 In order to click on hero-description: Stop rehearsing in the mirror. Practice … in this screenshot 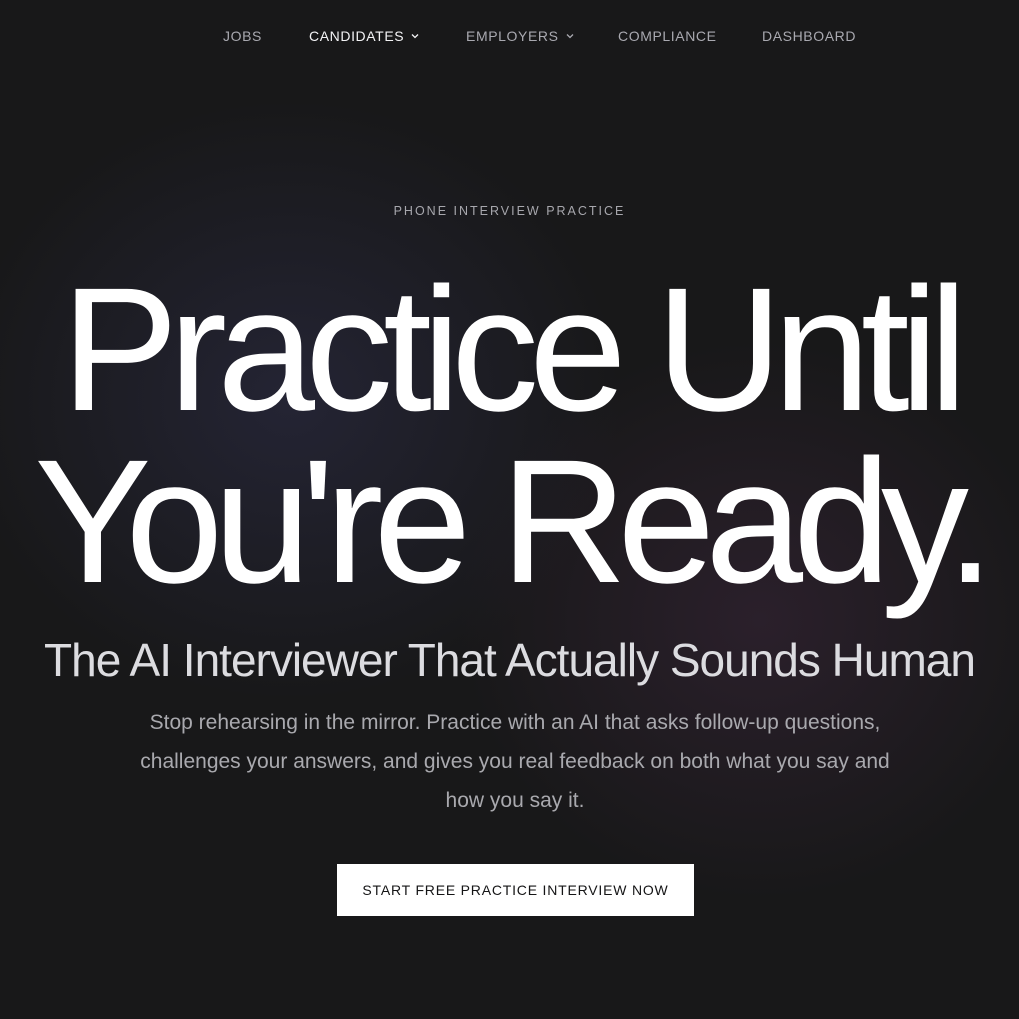, I will do `click(515, 761)`.